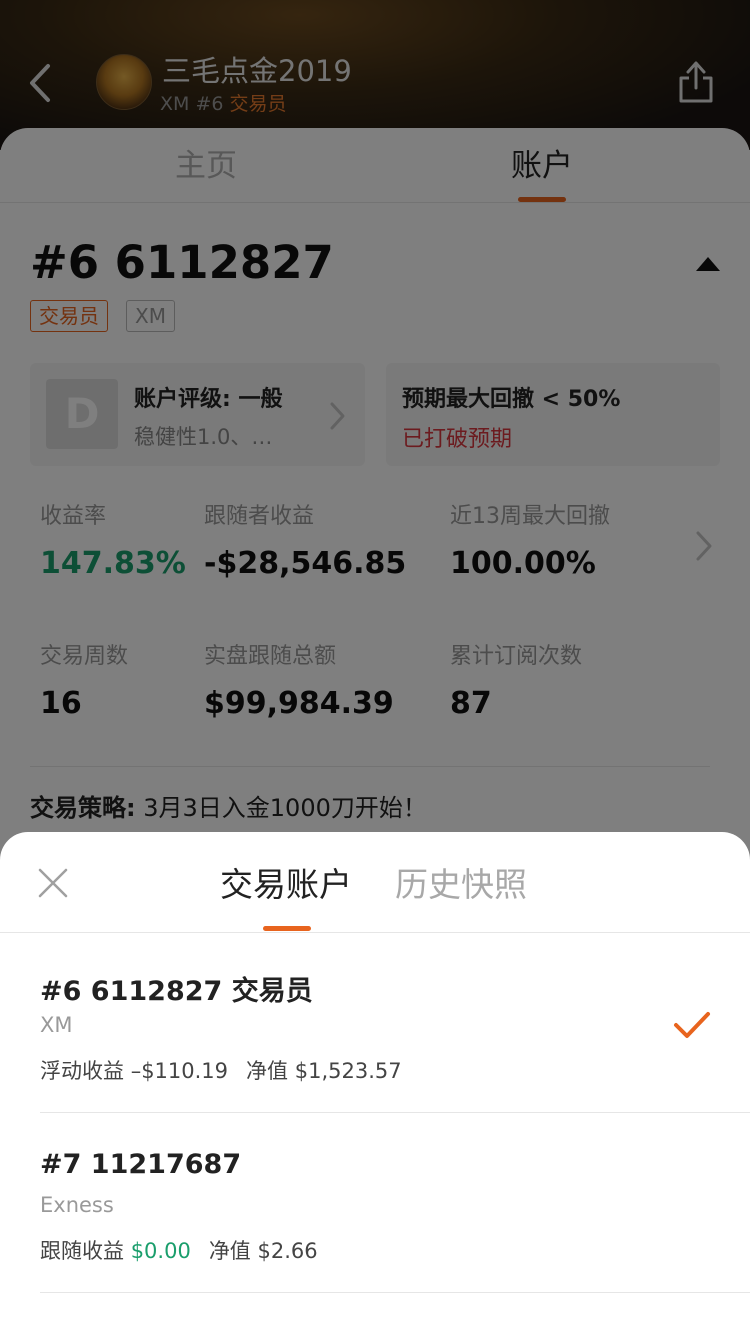 The image size is (750, 1334). What do you see at coordinates (176, 991) in the screenshot?
I see `account-title: #6 6112827 交易员` at bounding box center [176, 991].